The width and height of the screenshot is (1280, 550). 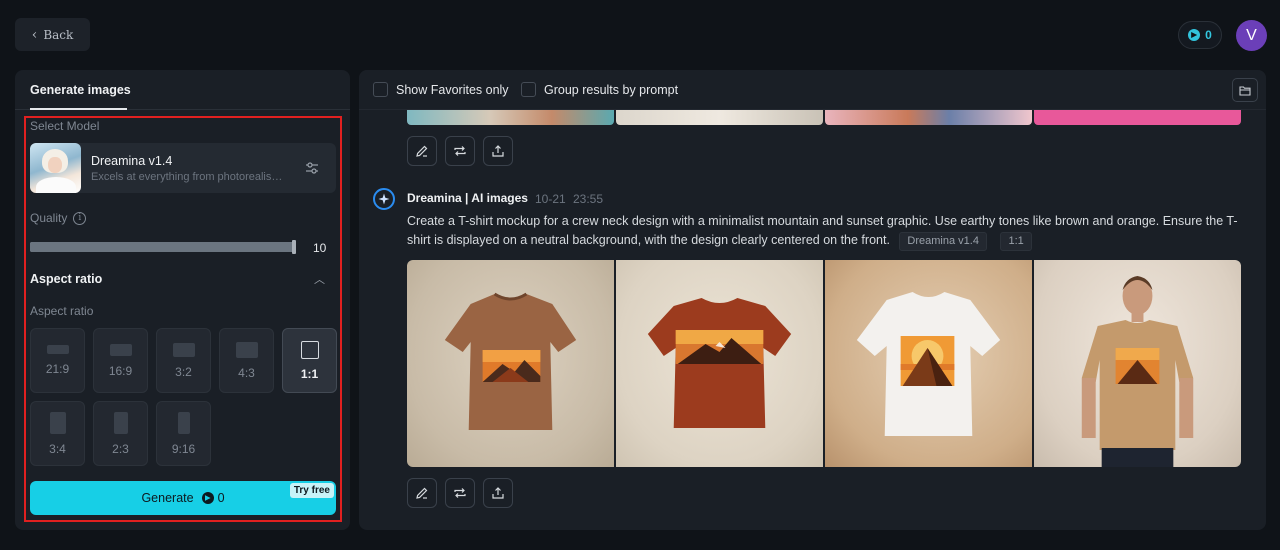 I want to click on quality-label: Quality, so click(x=49, y=218).